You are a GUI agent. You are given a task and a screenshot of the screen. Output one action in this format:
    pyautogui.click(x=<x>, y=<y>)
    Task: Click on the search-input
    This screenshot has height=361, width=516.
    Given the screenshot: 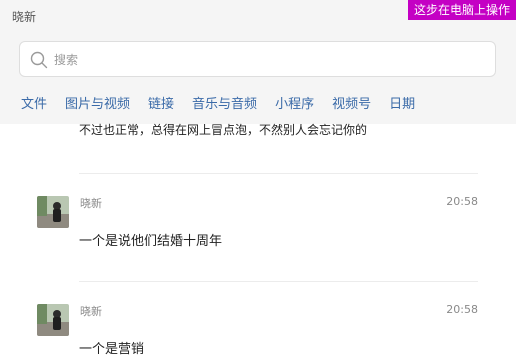 What is the action you would take?
    pyautogui.click(x=264, y=60)
    